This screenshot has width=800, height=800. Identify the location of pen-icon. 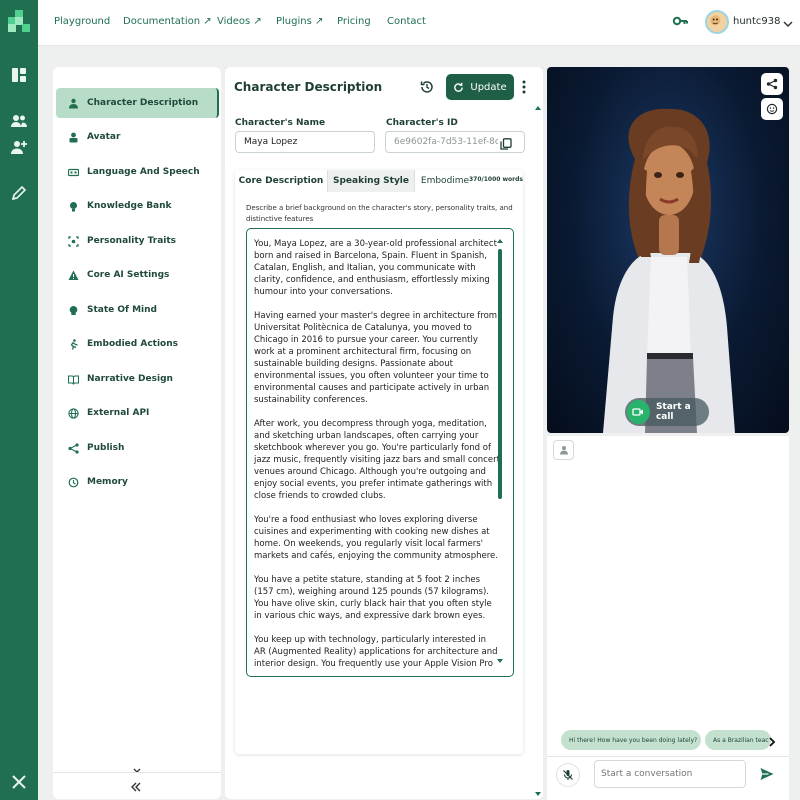
(19, 193).